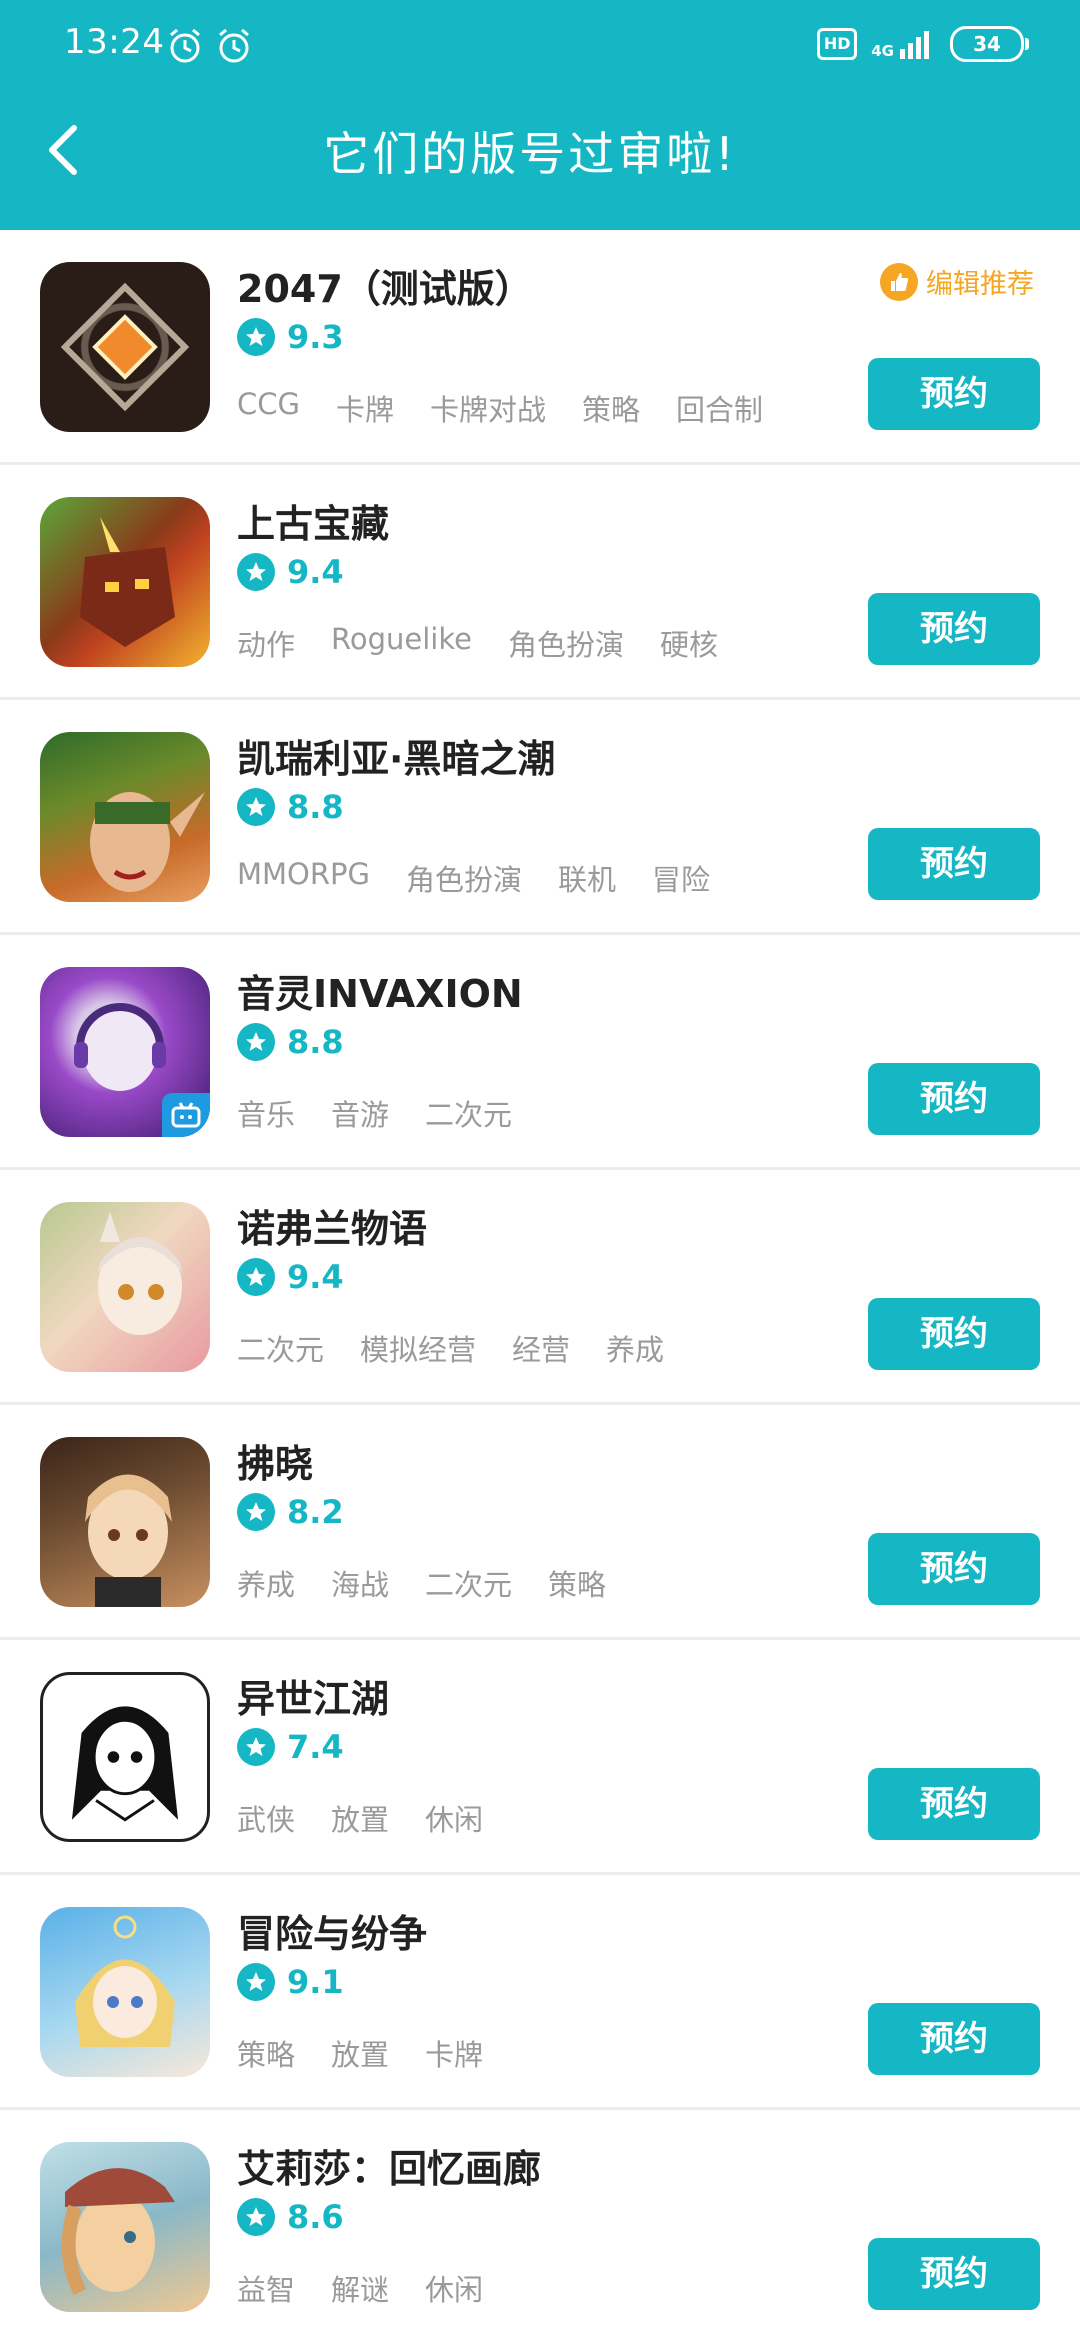  I want to click on rating: 7.4, so click(290, 1747).